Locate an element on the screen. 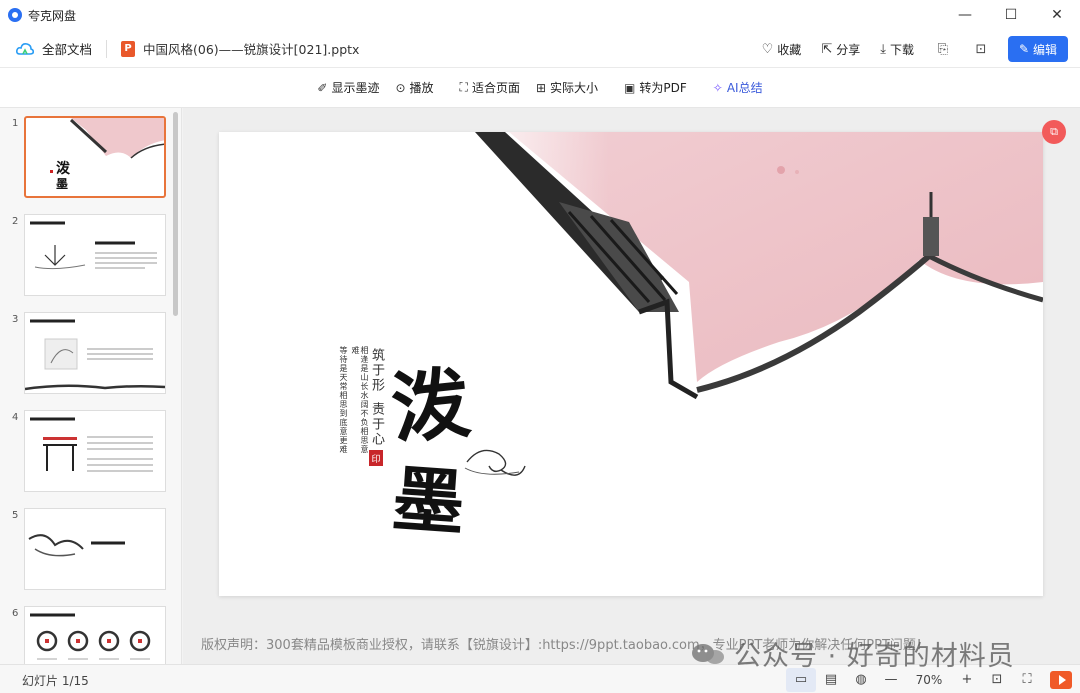  wechat-icon is located at coordinates (708, 654).